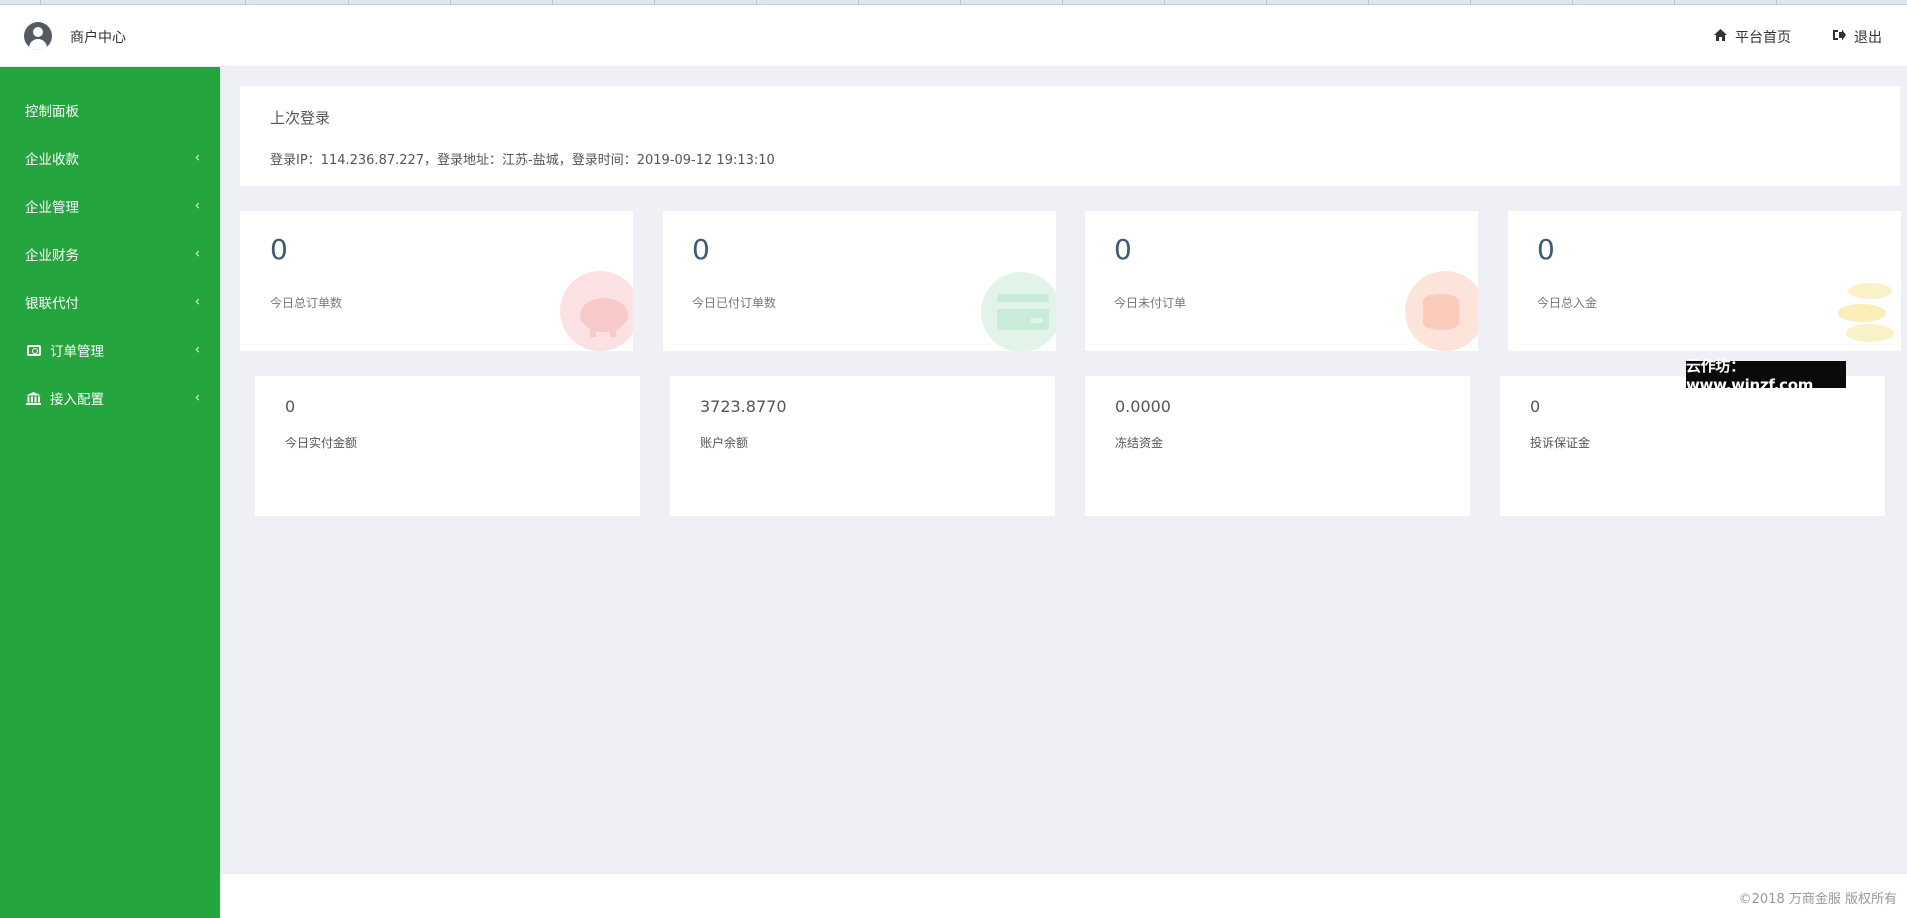 The height and width of the screenshot is (918, 1907). What do you see at coordinates (1766, 375) in the screenshot?
I see `watermark-banner: 云作坊：www.winzf.com` at bounding box center [1766, 375].